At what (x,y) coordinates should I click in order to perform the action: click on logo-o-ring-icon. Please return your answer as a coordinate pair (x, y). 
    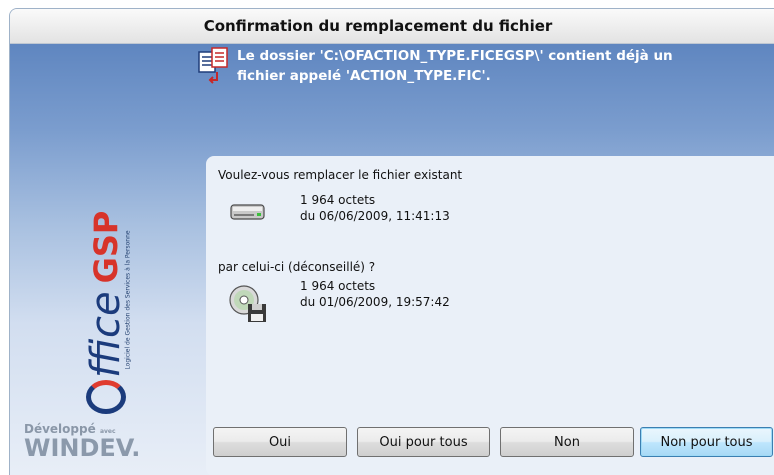
    Looking at the image, I should click on (106, 397).